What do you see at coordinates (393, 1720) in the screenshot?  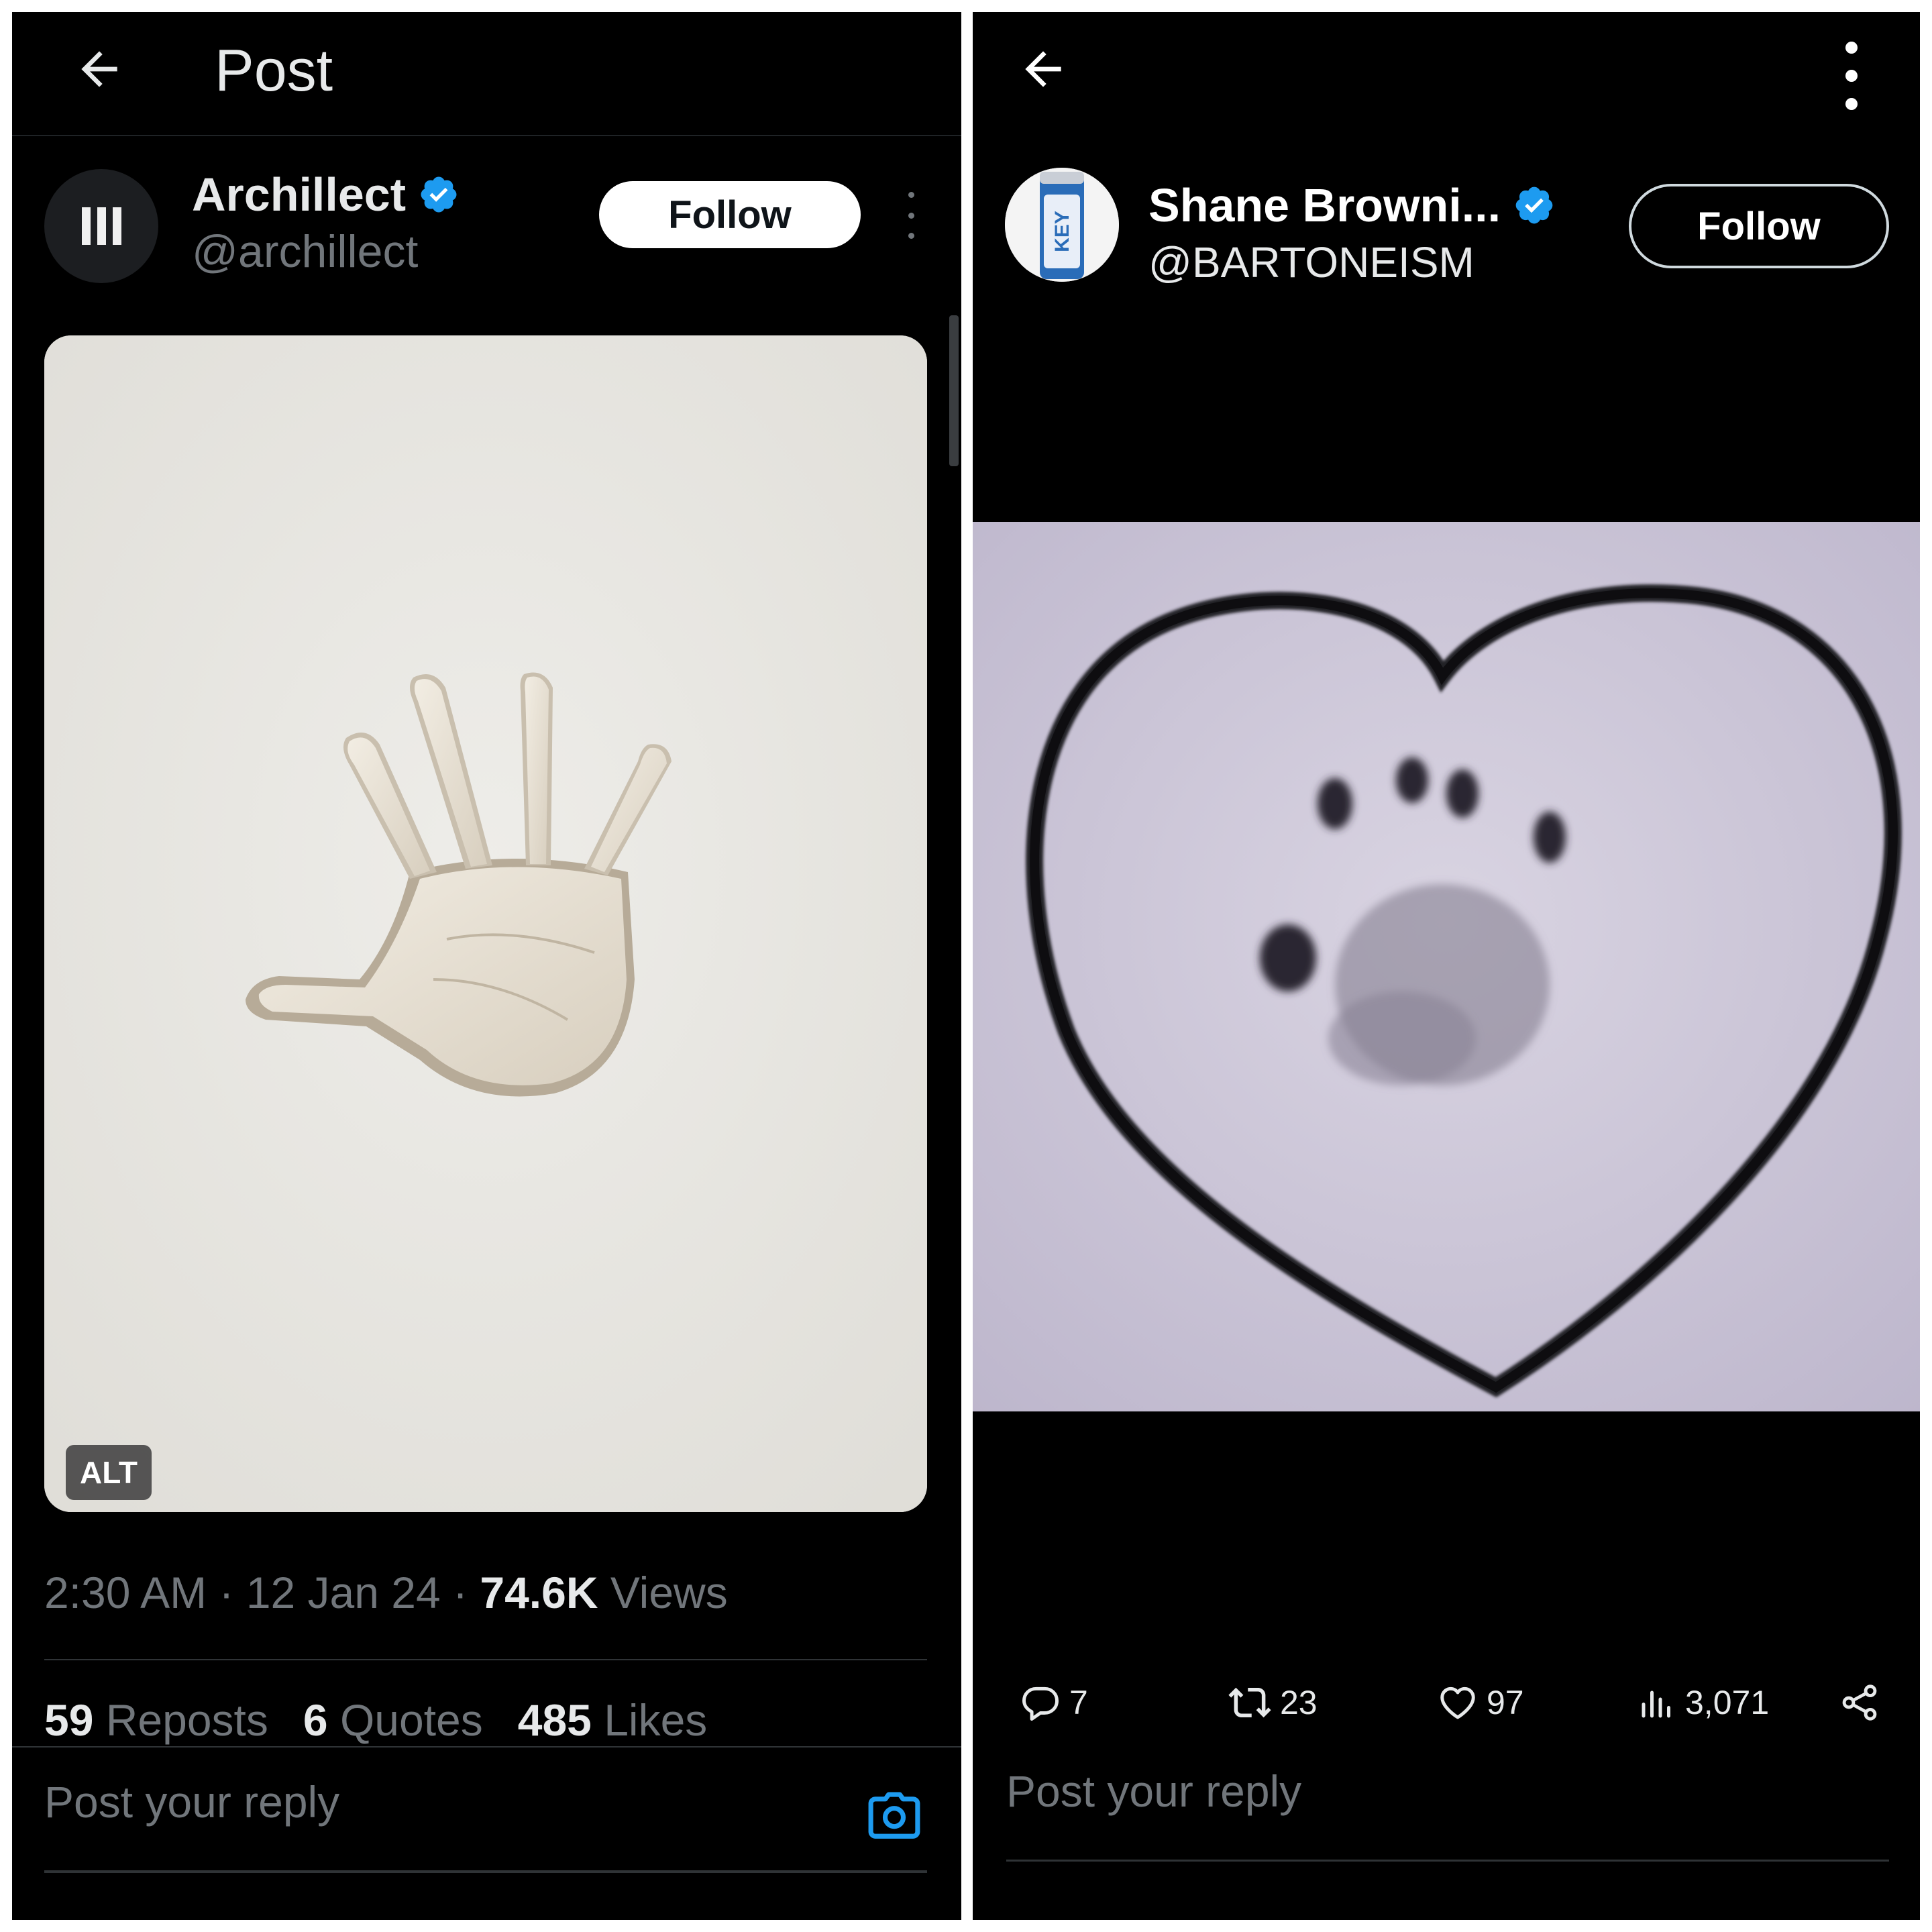 I see `quotes-stat: 6 Quotes` at bounding box center [393, 1720].